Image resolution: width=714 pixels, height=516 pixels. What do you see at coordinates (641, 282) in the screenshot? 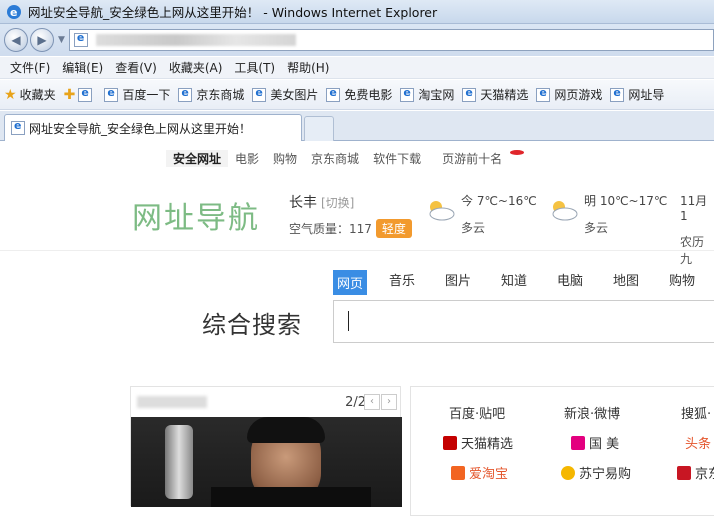
I see `search-tab-map: 地图` at bounding box center [641, 282].